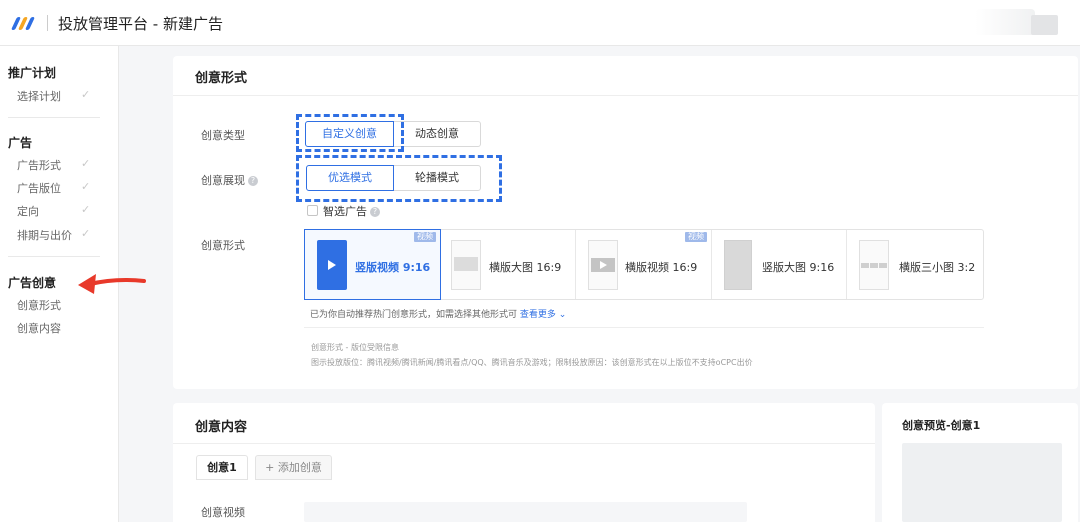 The height and width of the screenshot is (522, 1080). I want to click on header-user-area, so click(1005, 22).